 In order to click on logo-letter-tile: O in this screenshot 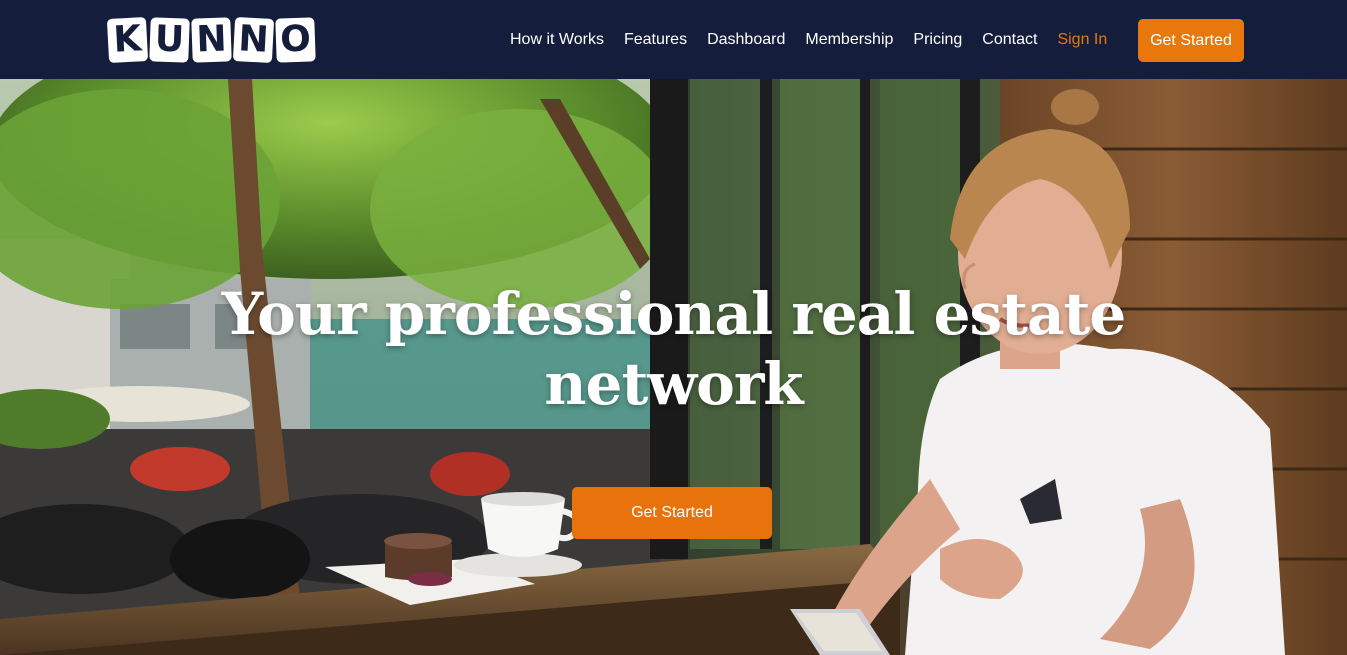, I will do `click(295, 40)`.